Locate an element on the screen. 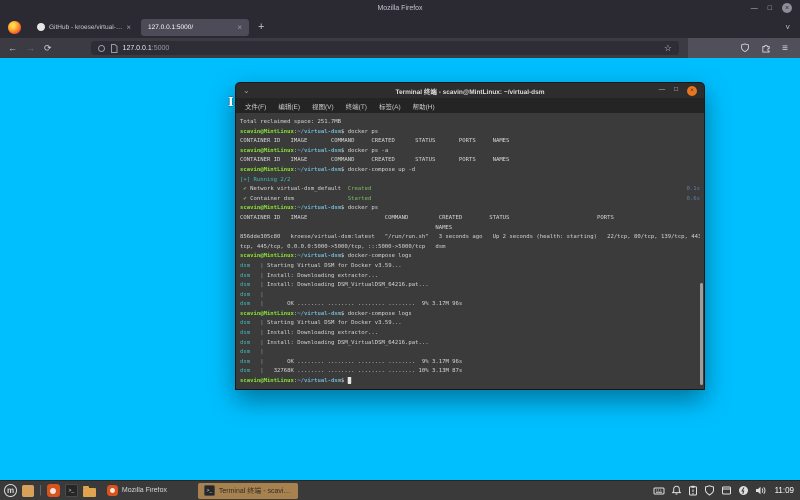 Image resolution: width=800 pixels, height=500 pixels. firefox-nav-bar: ← → ⟳ 127.0.0.1:5000 ☆ ≡ is located at coordinates (400, 48).